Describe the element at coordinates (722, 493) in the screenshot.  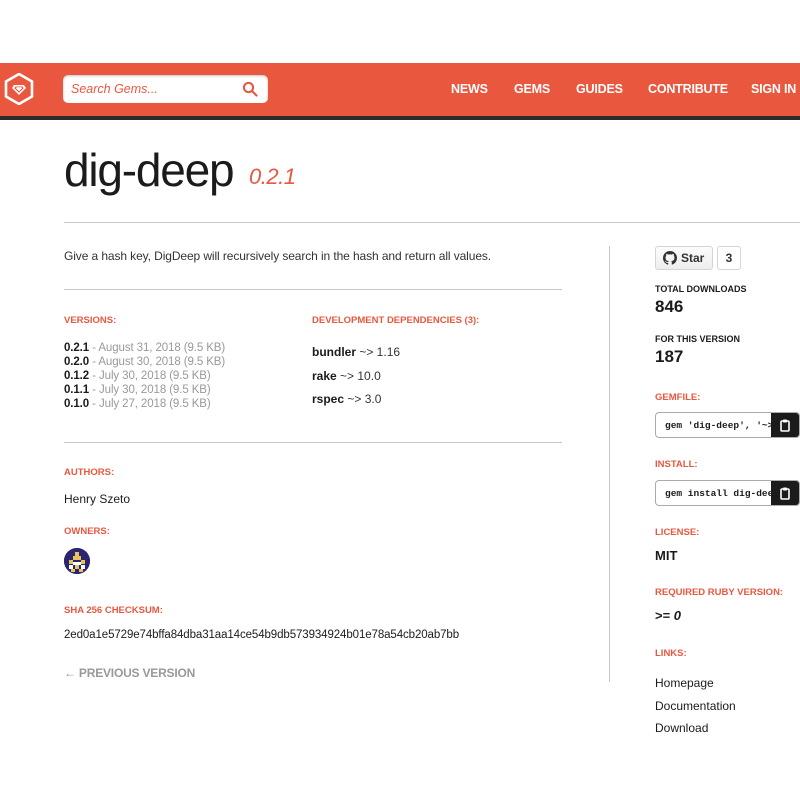
I see `install-code: gem install dig-deep` at that location.